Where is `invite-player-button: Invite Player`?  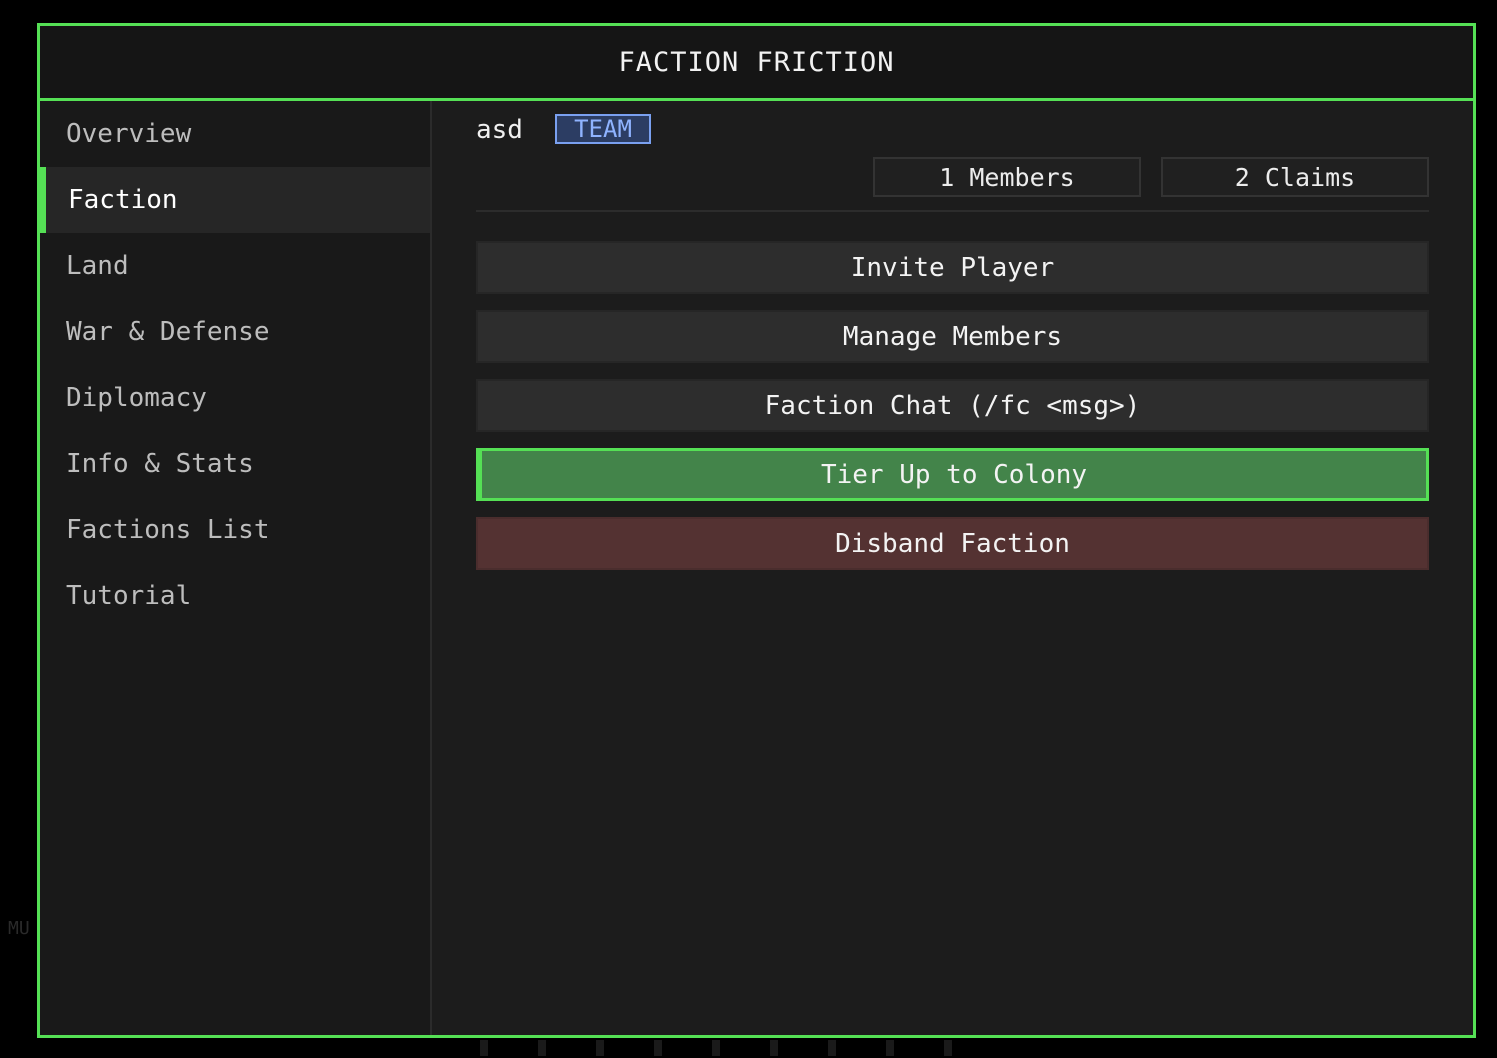
invite-player-button: Invite Player is located at coordinates (952, 267).